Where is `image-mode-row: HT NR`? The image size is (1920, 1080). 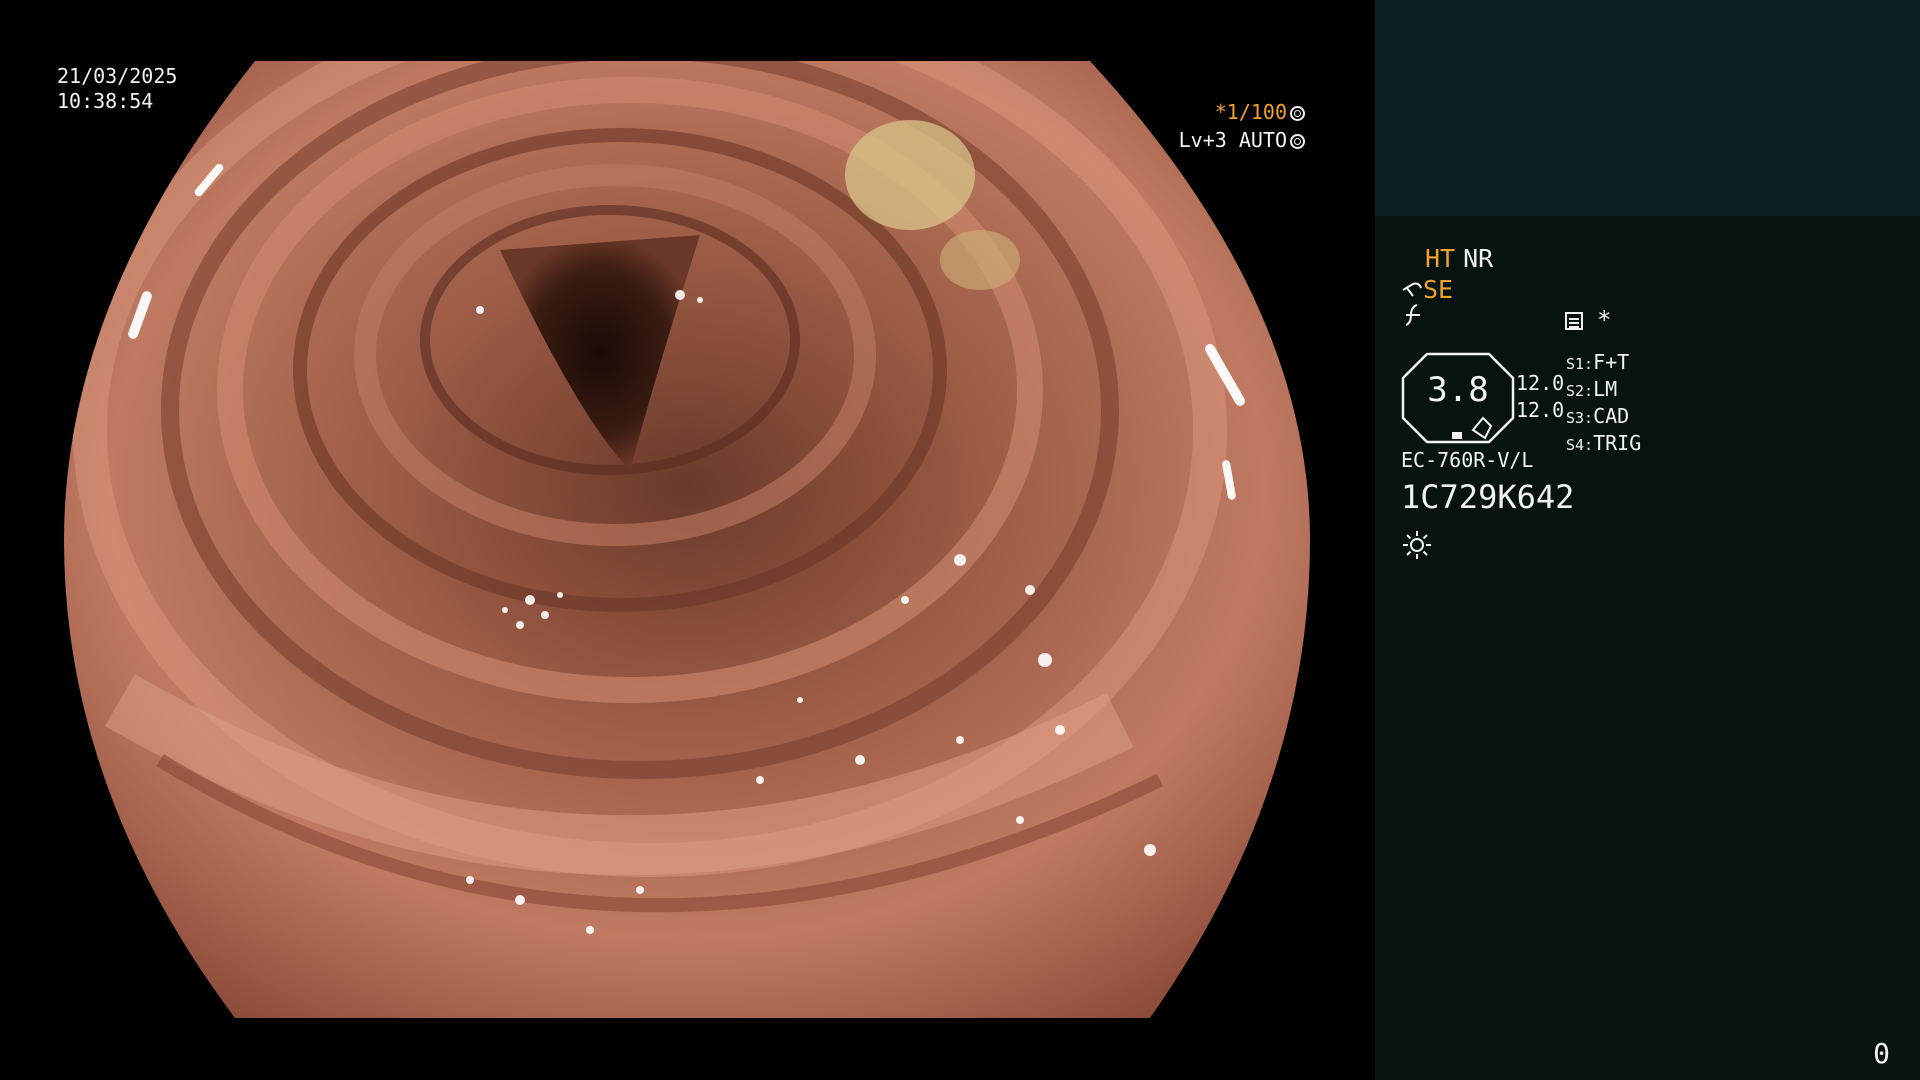
image-mode-row: HT NR is located at coordinates (1463, 258).